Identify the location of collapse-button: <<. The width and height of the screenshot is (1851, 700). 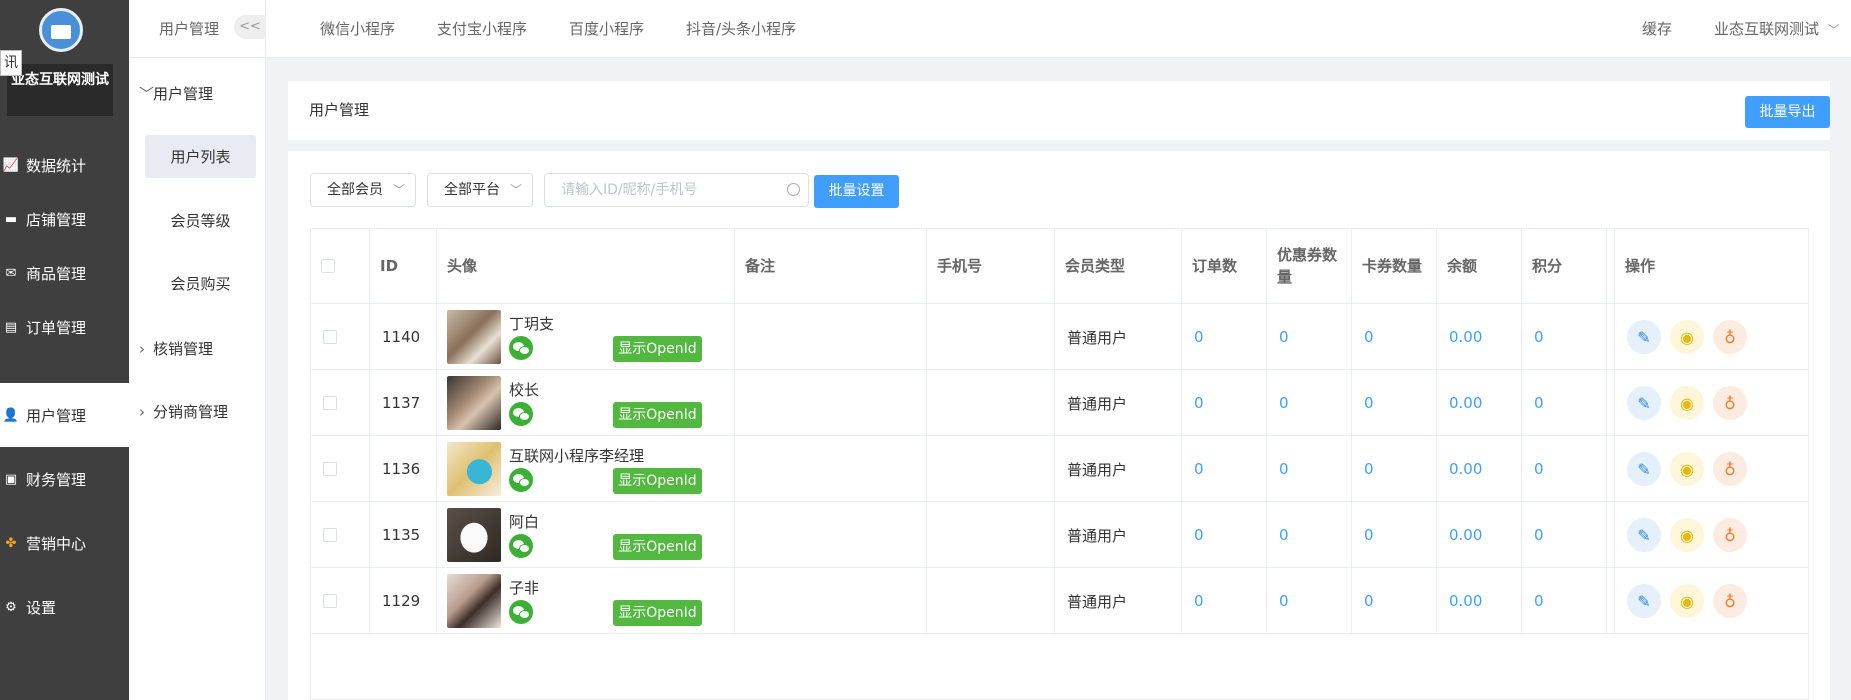
(250, 27).